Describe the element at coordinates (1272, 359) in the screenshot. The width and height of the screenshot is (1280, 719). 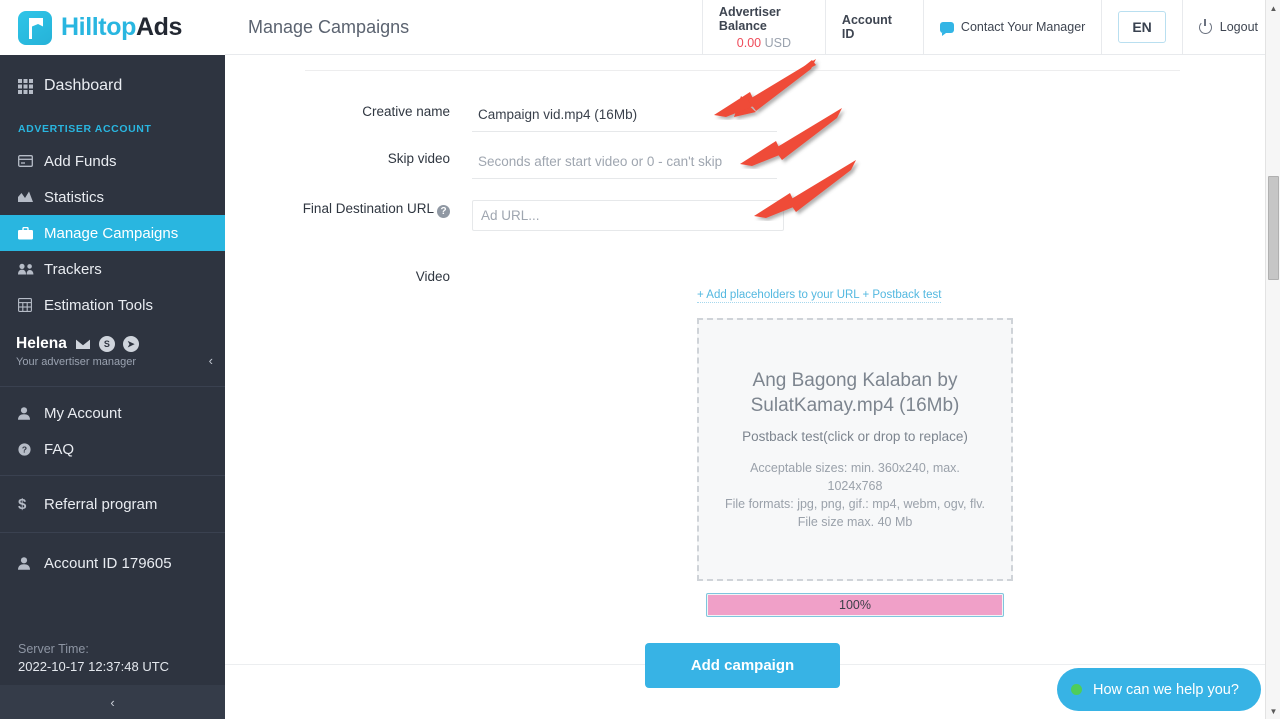
I see `page-scrollbar: ▲ ▼` at that location.